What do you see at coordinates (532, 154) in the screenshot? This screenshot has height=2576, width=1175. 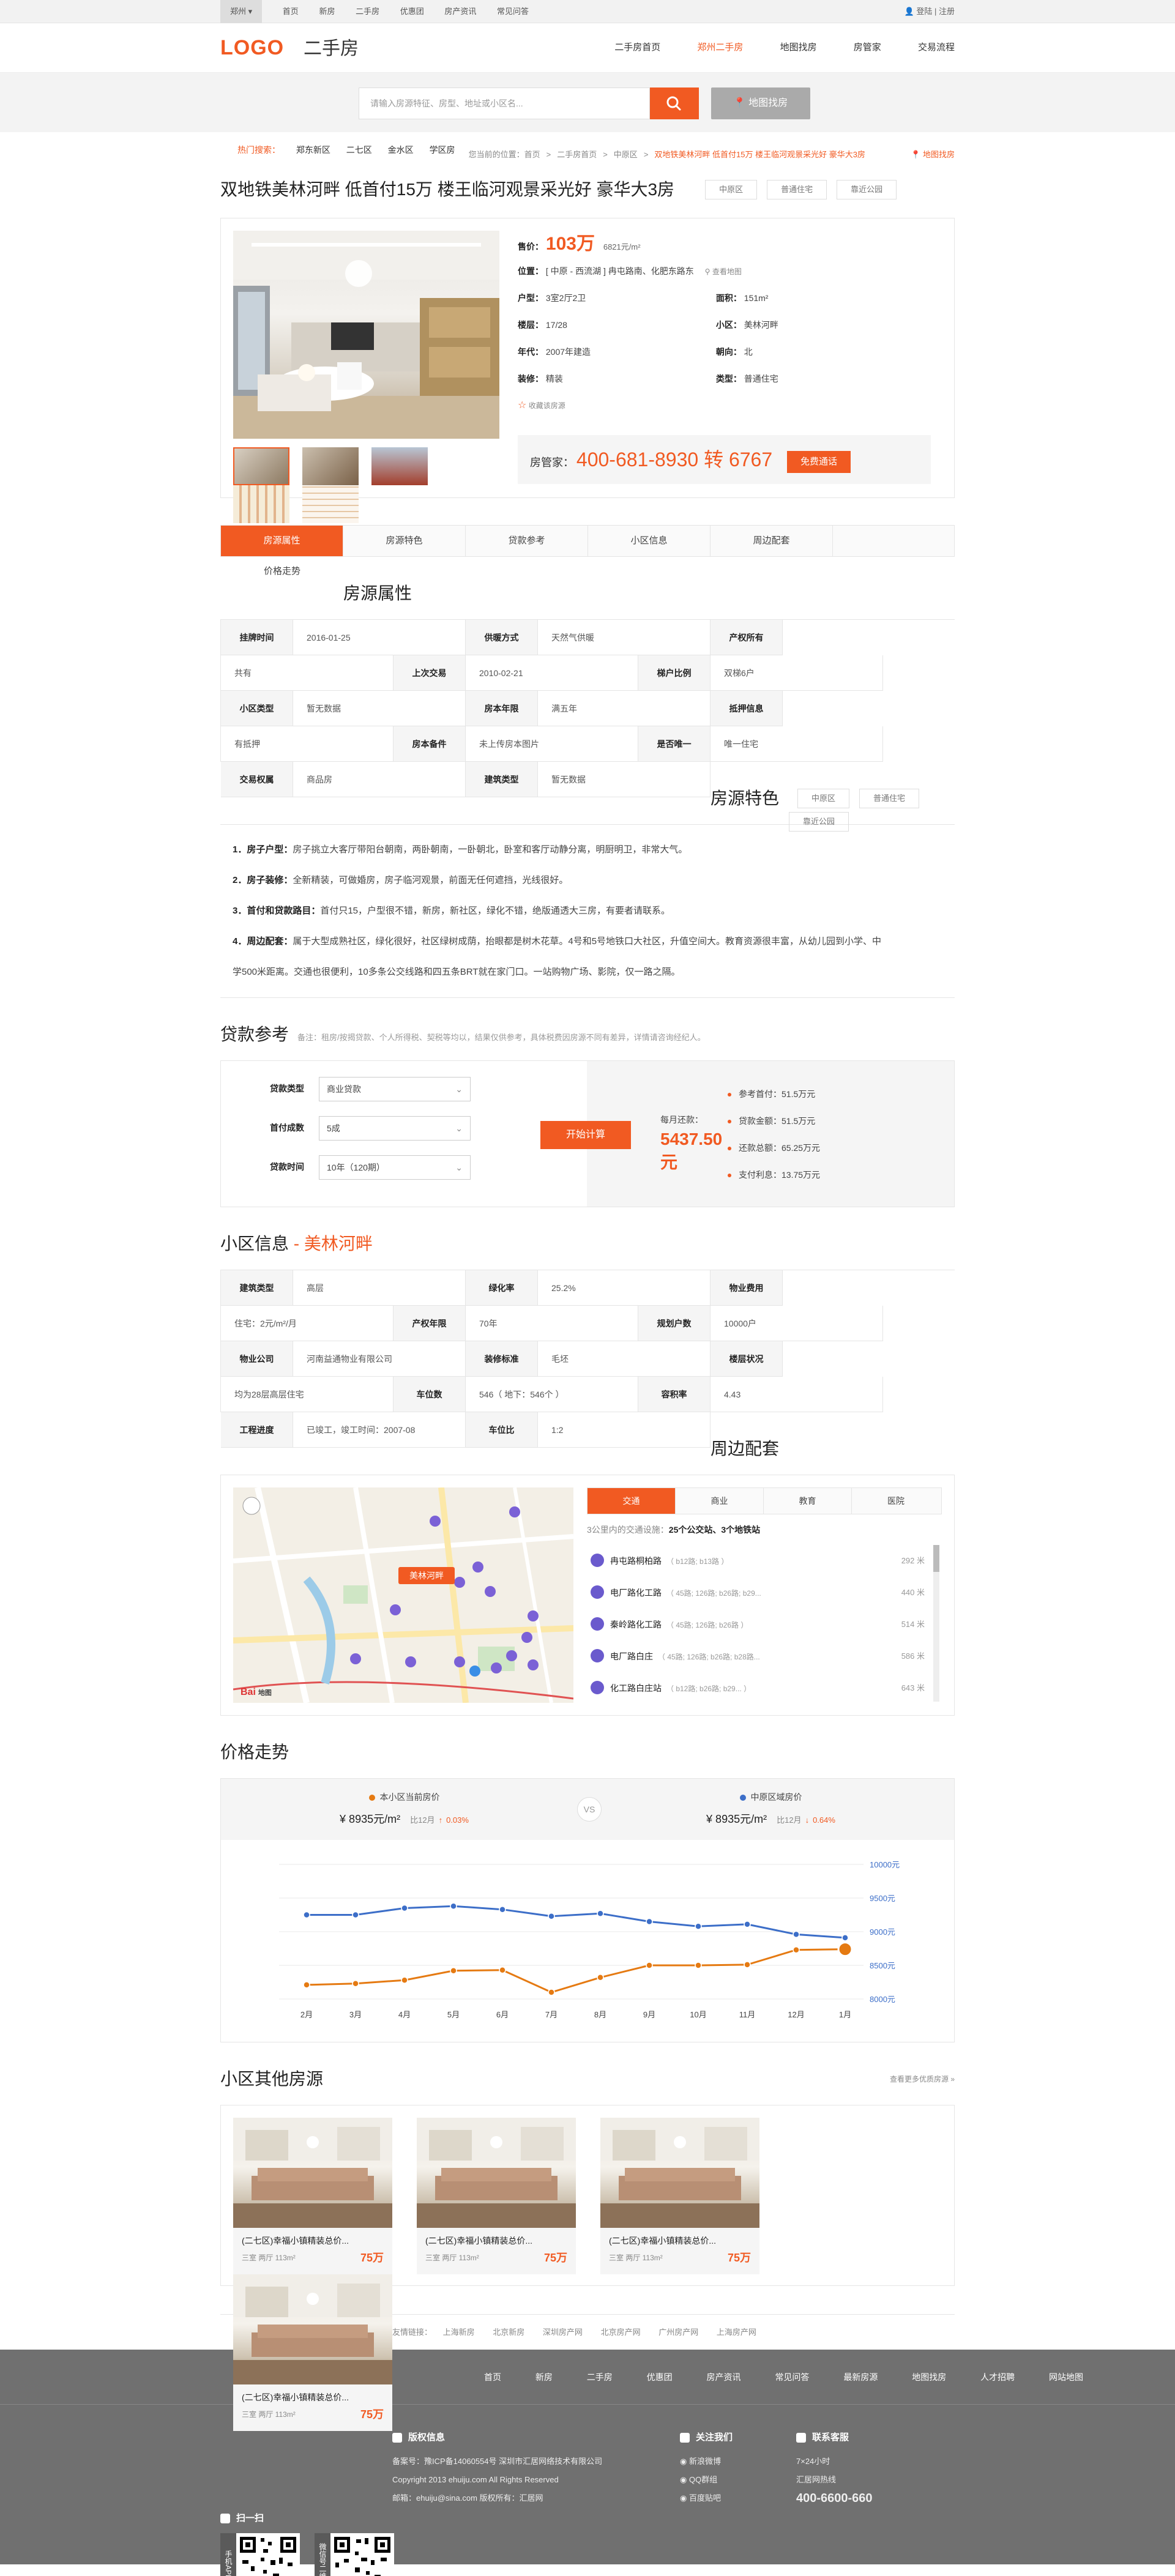 I see `breadcrumb-link: 首页` at bounding box center [532, 154].